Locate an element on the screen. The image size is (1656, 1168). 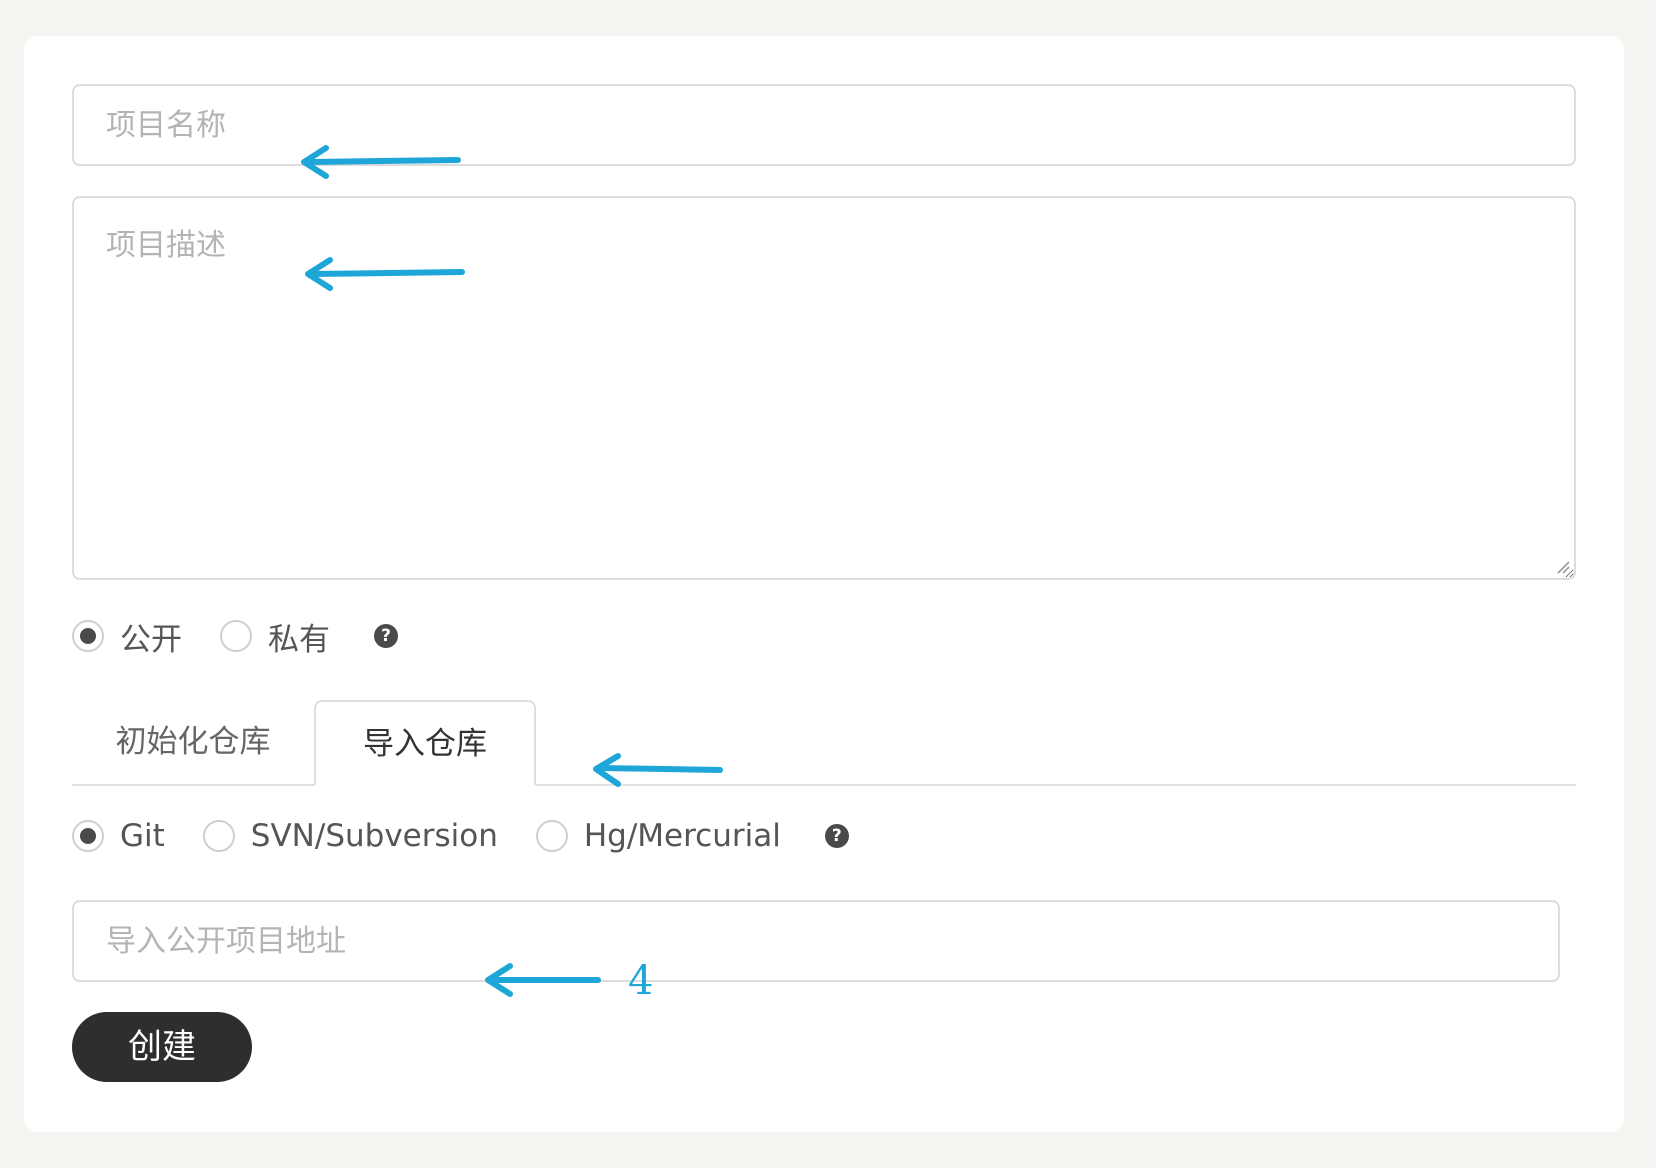
import-url-input is located at coordinates (816, 941).